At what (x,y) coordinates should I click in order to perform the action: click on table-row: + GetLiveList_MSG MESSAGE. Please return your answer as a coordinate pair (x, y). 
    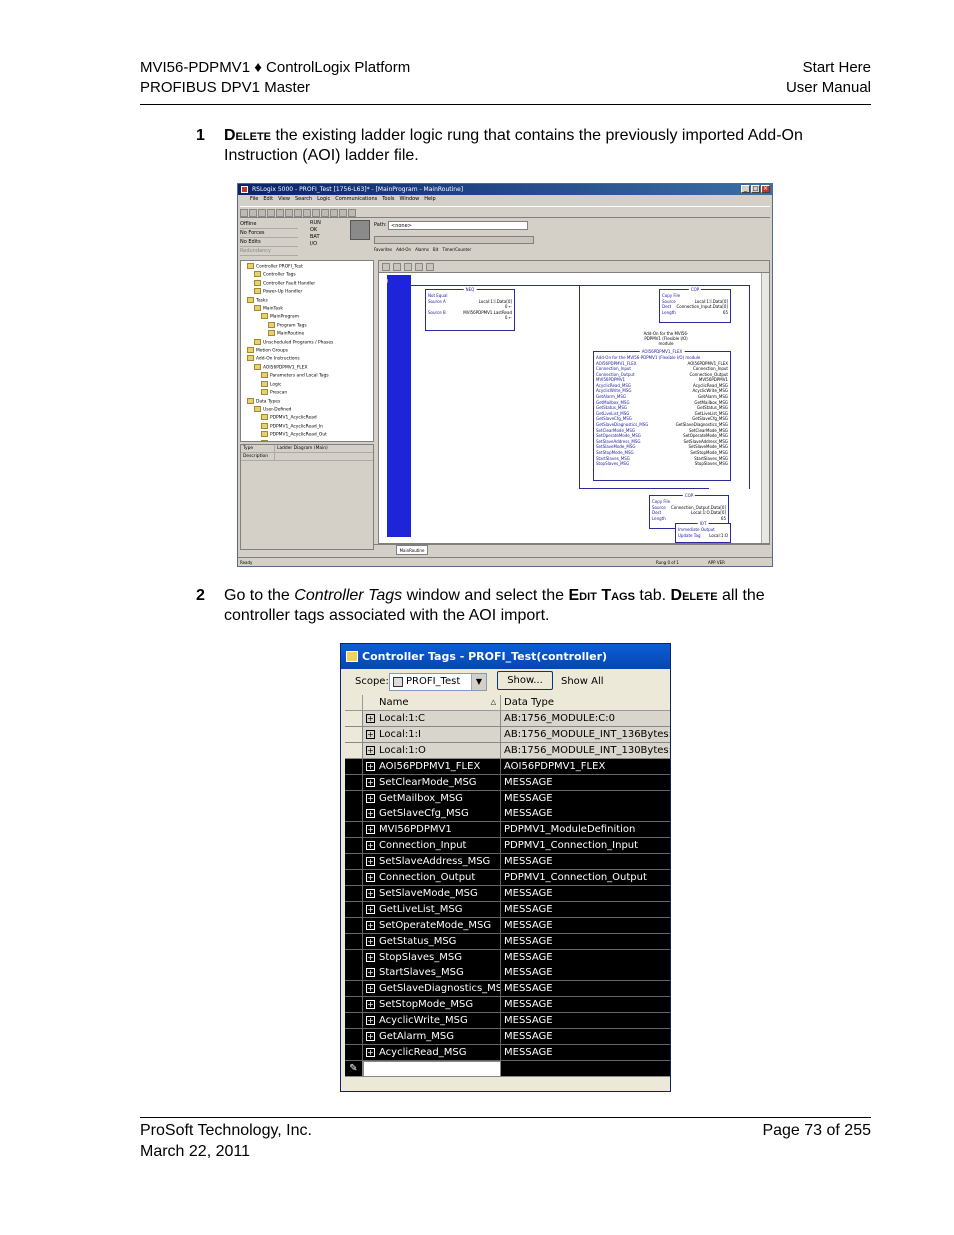
    Looking at the image, I should click on (507, 909).